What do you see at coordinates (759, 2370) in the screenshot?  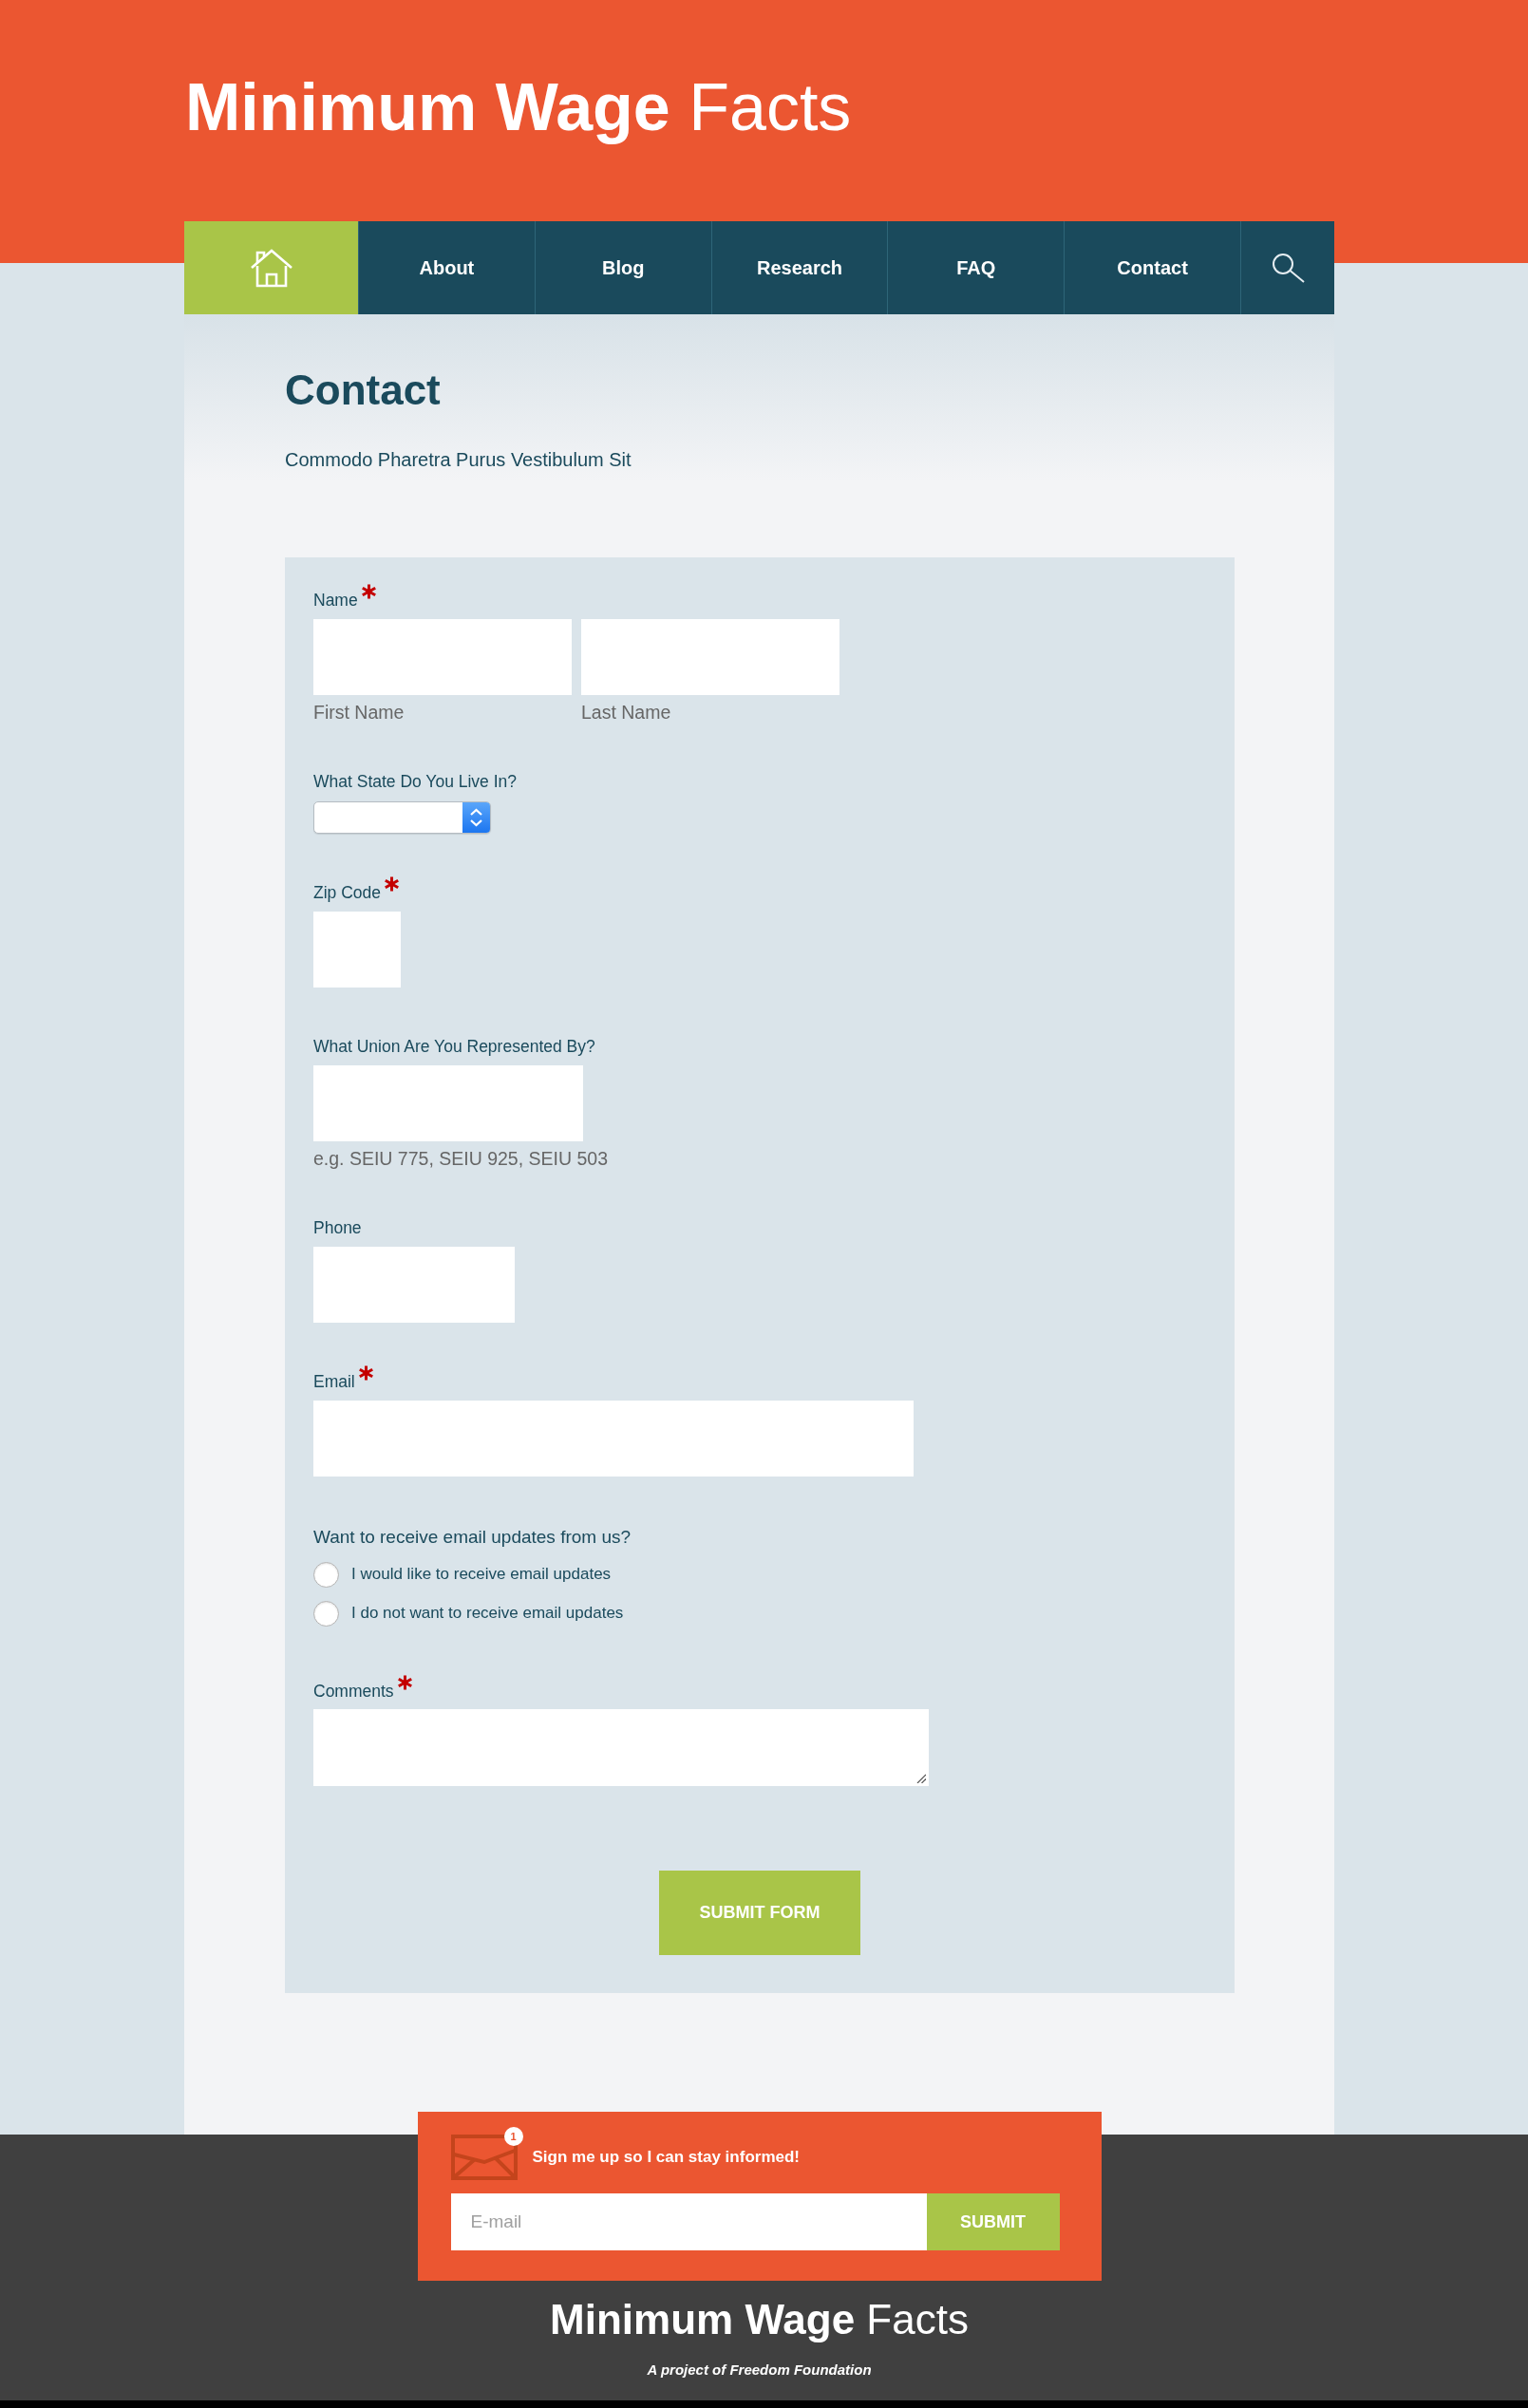 I see `footer-tagline: A project of Freedom Foundation` at bounding box center [759, 2370].